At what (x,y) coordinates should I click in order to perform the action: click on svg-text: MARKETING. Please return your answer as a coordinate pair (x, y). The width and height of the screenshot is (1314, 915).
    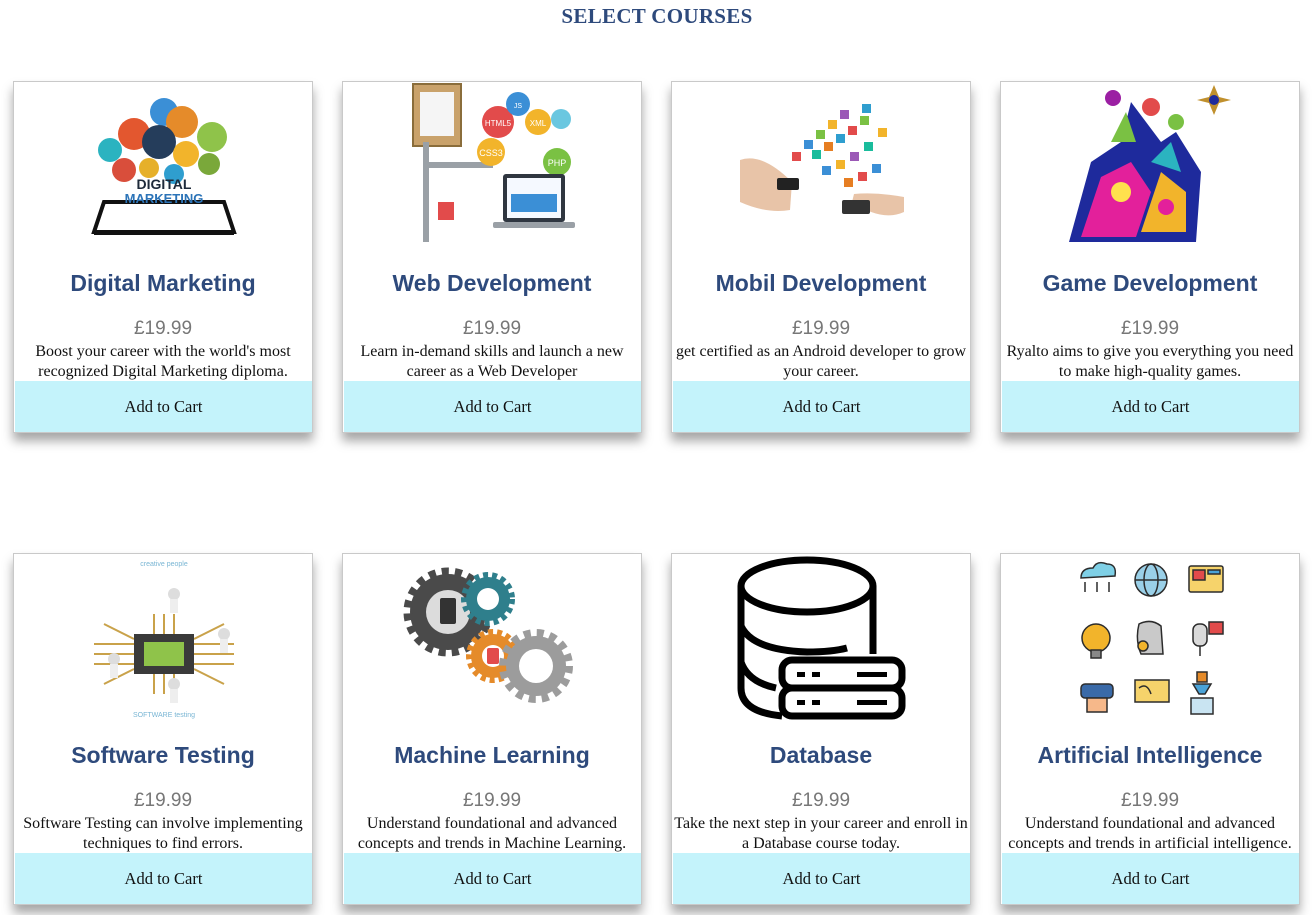
    Looking at the image, I should click on (164, 198).